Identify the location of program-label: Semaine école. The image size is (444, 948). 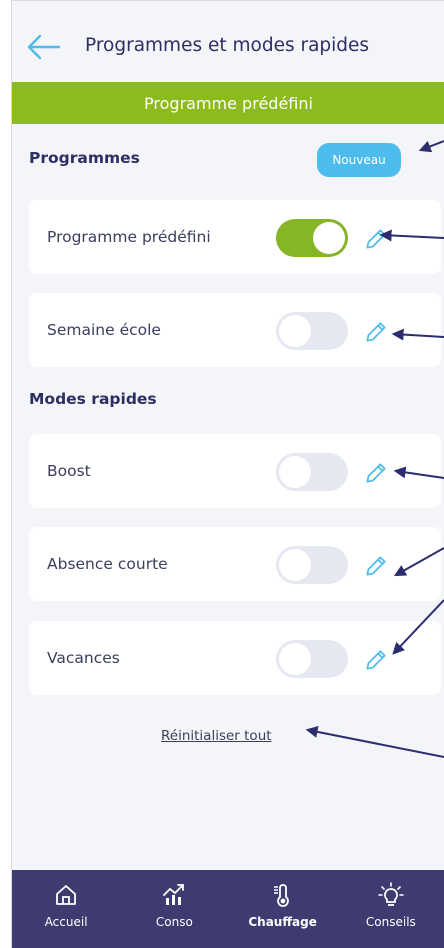
(104, 330).